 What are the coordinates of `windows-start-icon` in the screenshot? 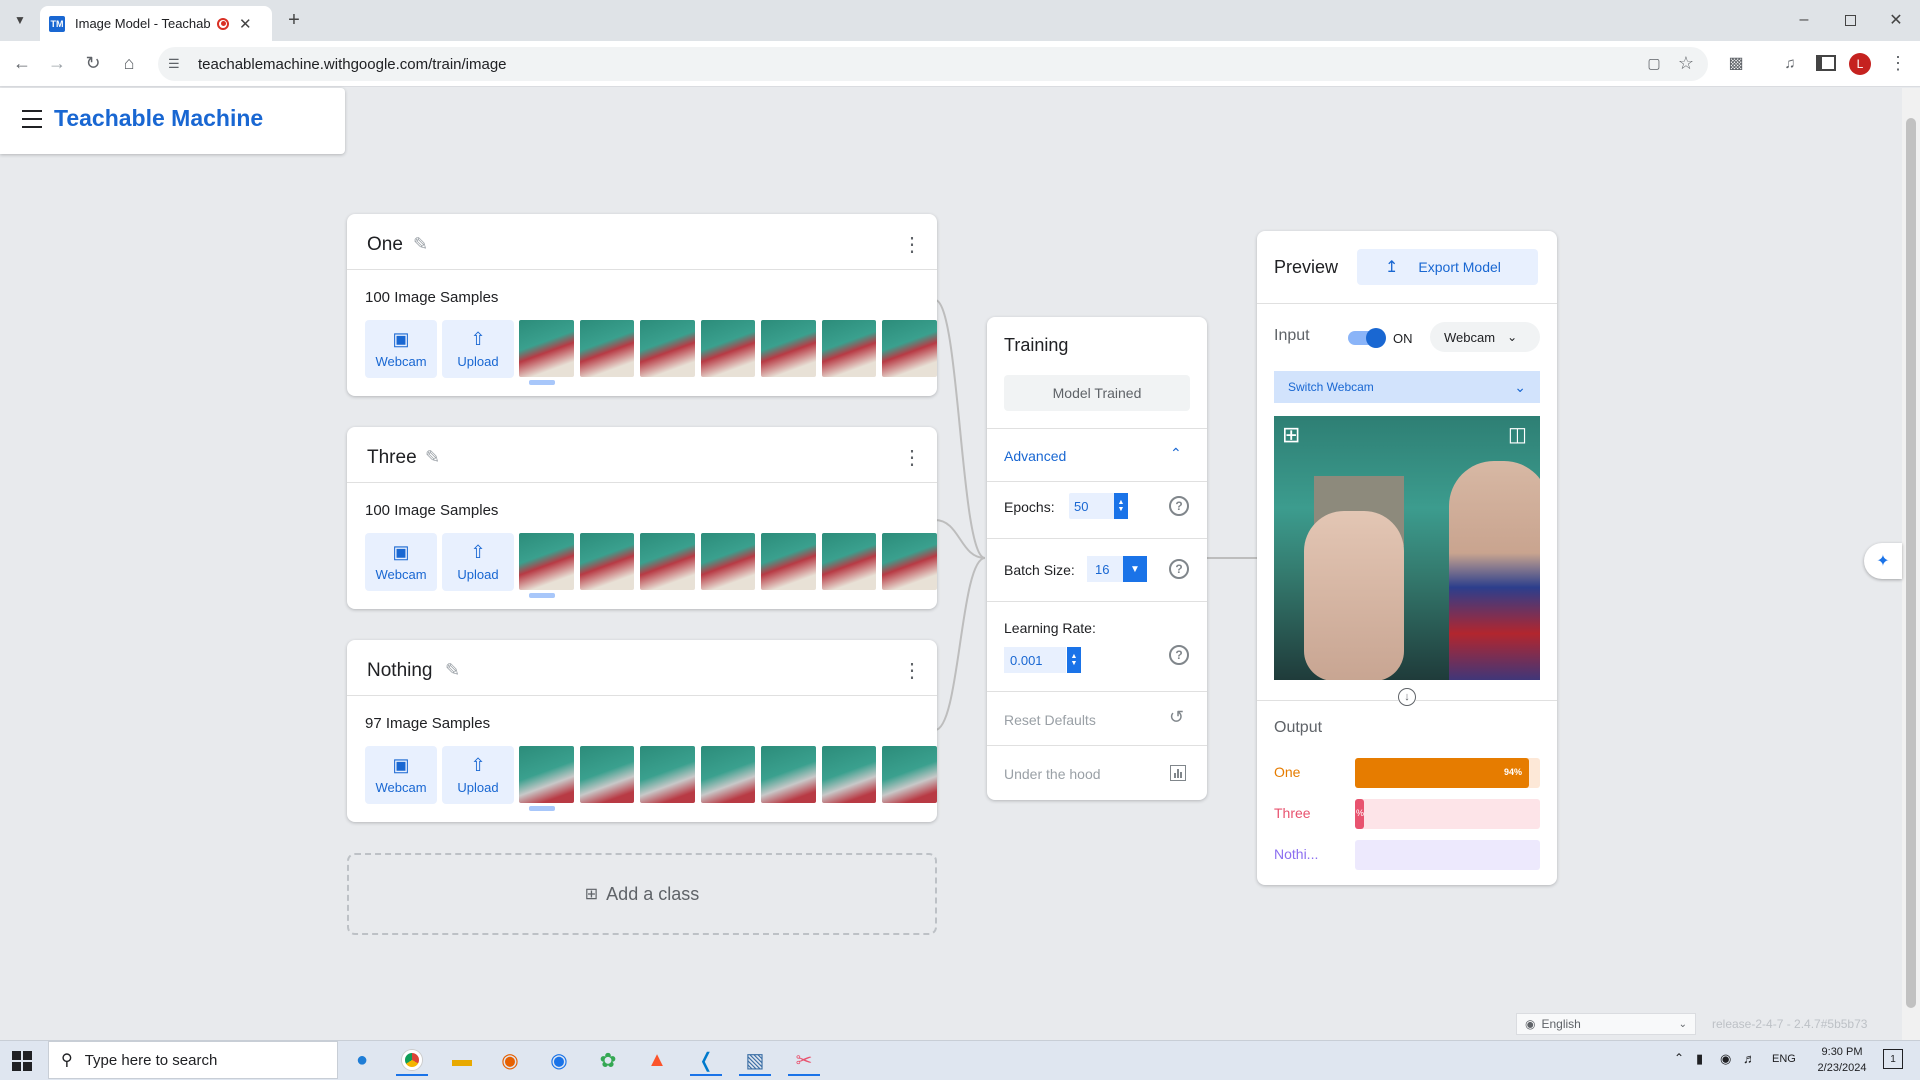 It's located at (22, 1061).